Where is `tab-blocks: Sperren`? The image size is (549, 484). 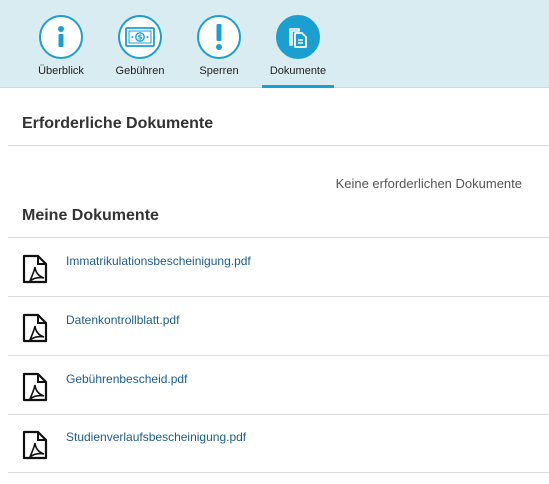
tab-blocks: Sperren is located at coordinates (219, 44).